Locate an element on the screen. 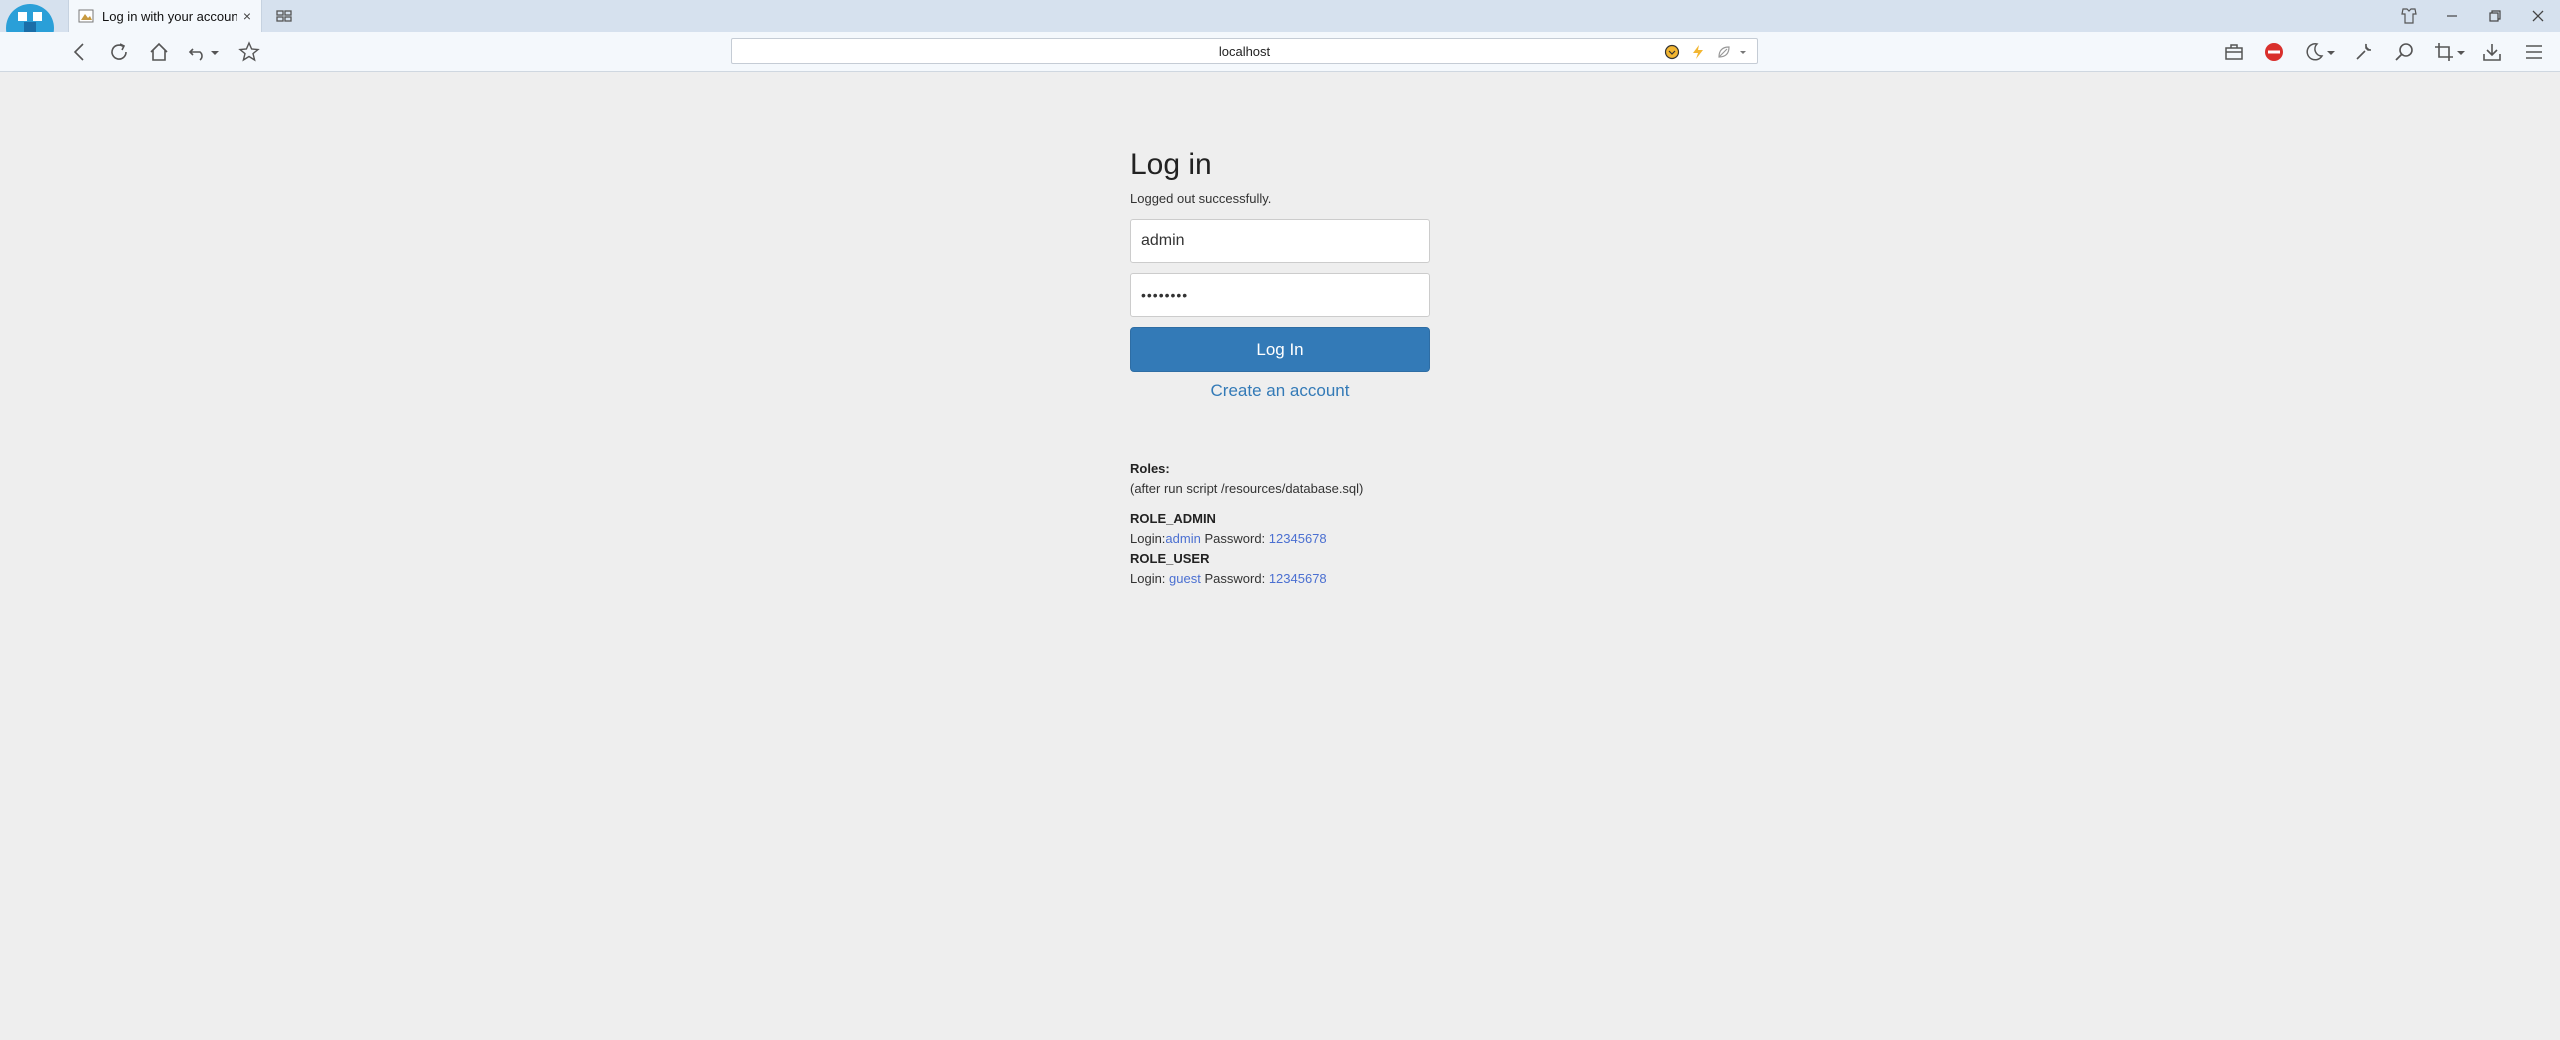  toolbox-icon is located at coordinates (2234, 52).